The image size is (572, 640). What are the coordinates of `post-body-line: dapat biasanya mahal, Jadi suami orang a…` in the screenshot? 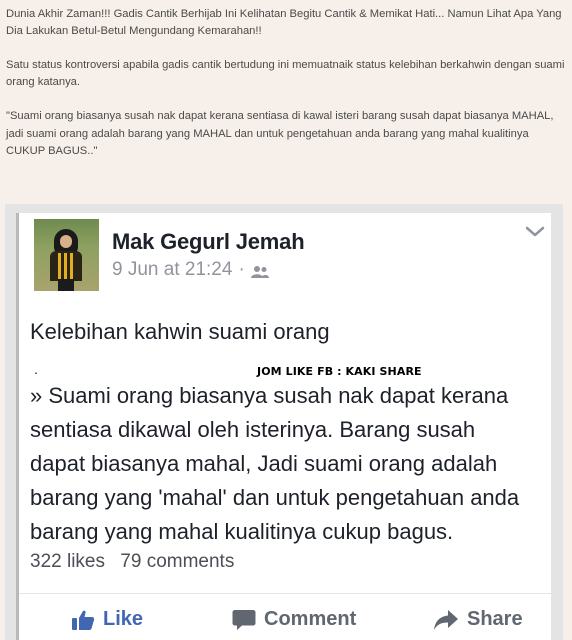 It's located at (264, 463).